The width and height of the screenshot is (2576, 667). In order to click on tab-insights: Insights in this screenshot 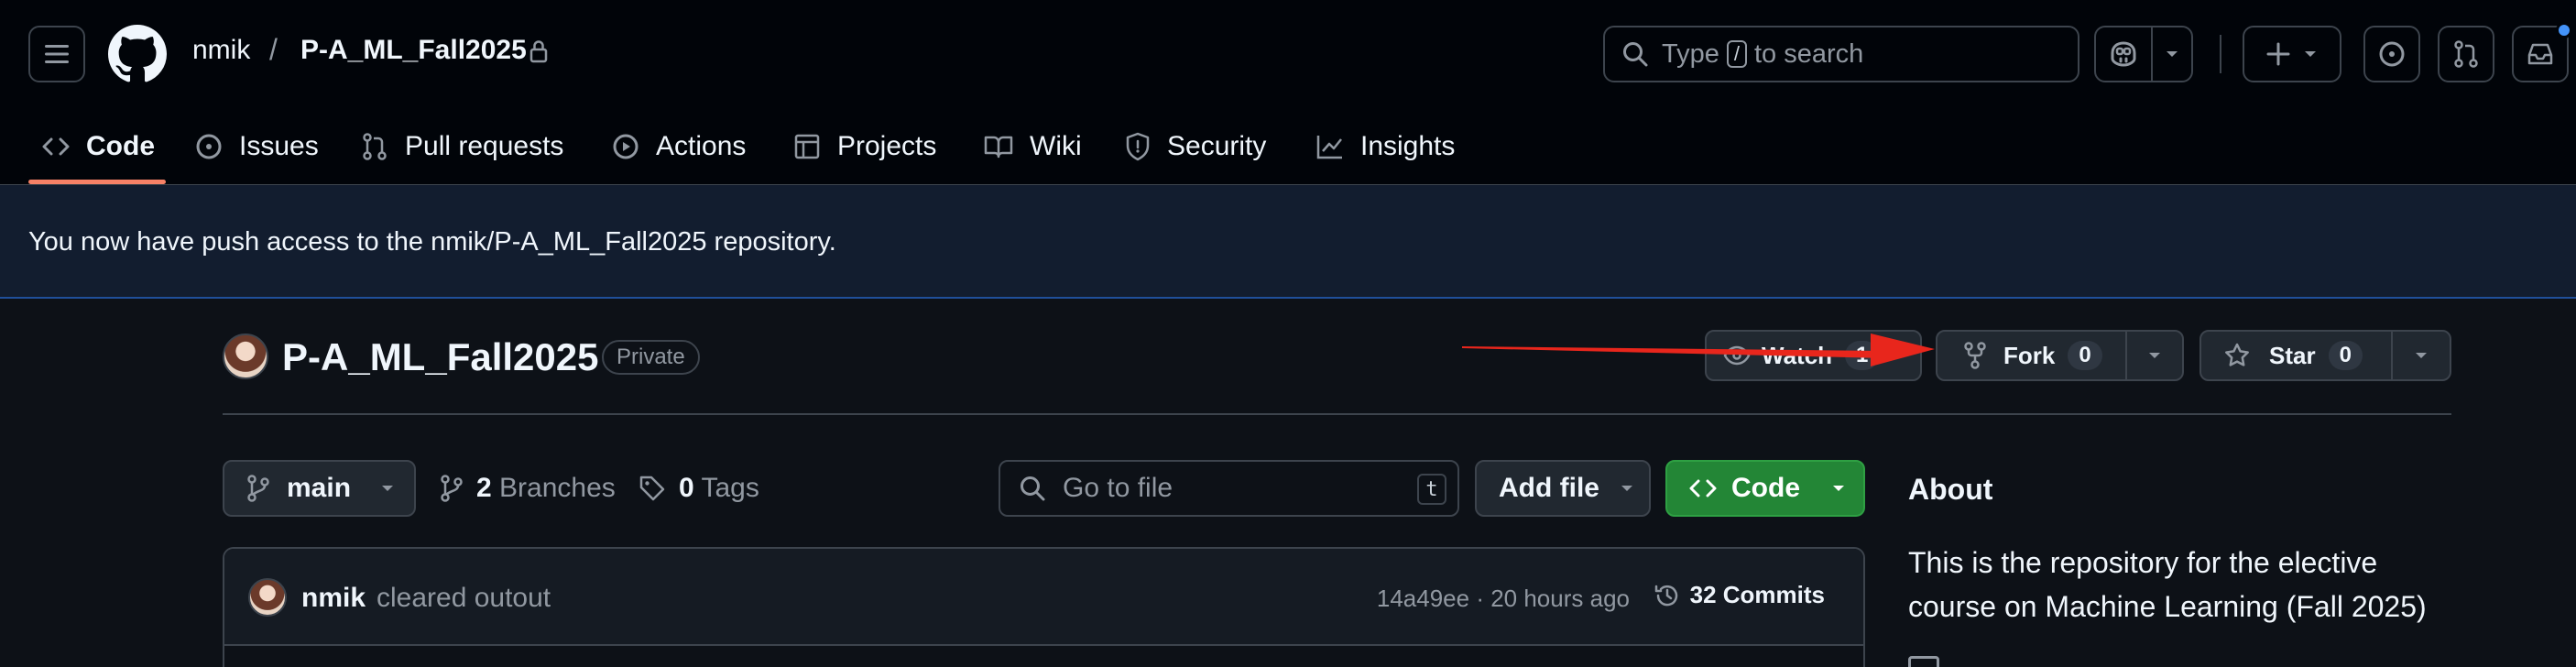, I will do `click(1386, 146)`.